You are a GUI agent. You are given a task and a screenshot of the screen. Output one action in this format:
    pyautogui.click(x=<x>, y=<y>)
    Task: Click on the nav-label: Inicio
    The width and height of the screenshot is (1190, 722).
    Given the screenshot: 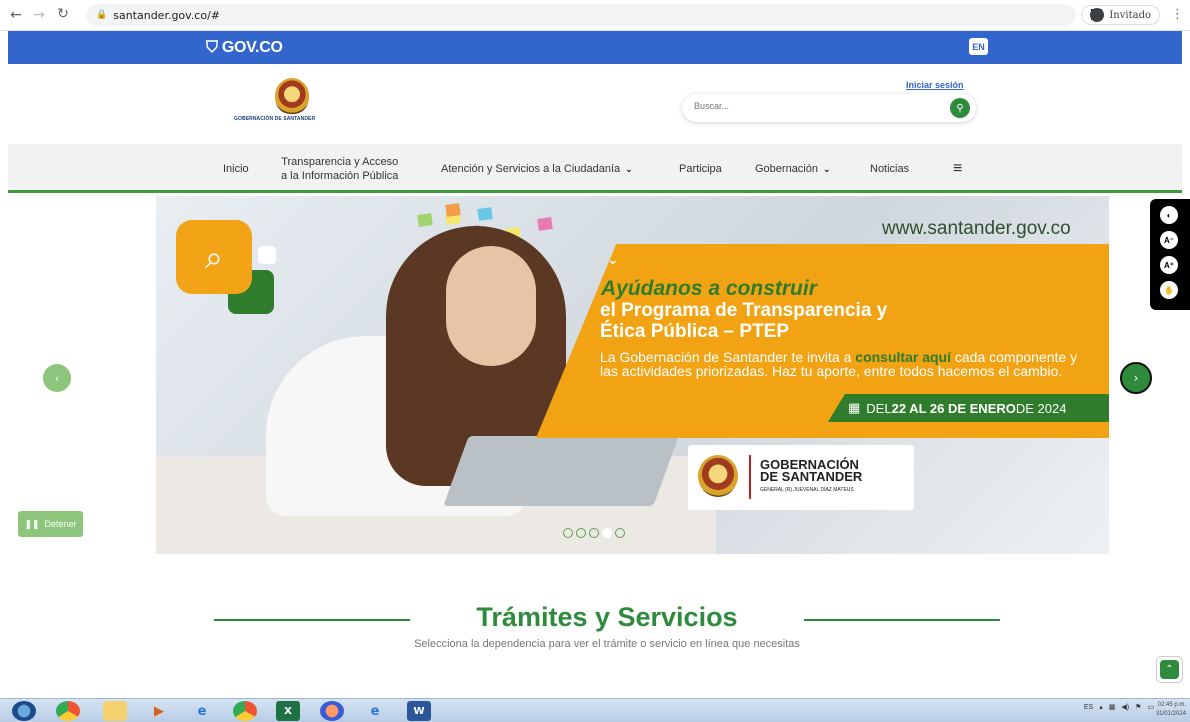 What is the action you would take?
    pyautogui.click(x=236, y=168)
    